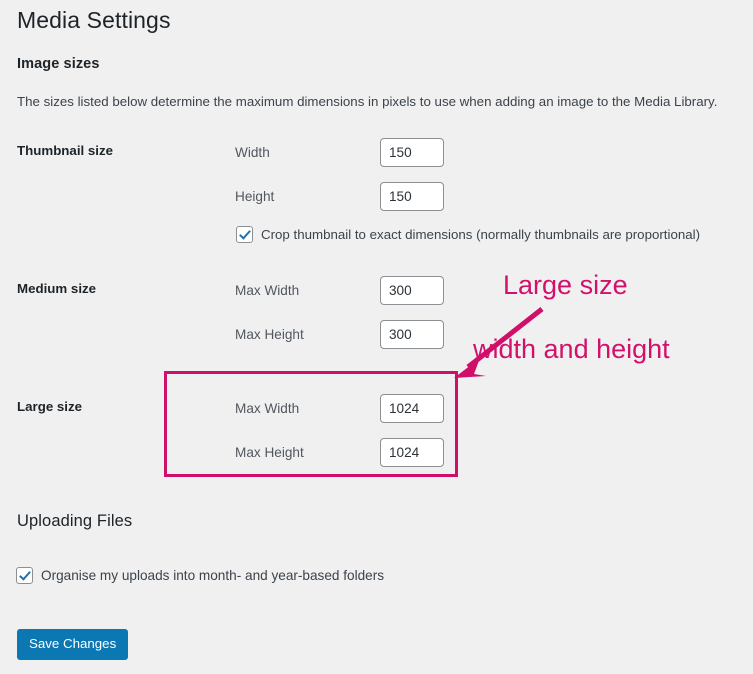 The image size is (753, 674). Describe the element at coordinates (267, 290) in the screenshot. I see `medium-max-width-label: Max Width` at that location.